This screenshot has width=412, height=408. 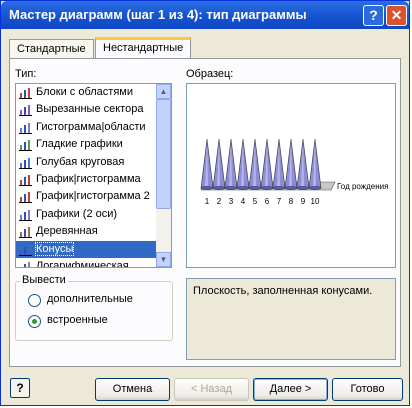 What do you see at coordinates (51, 49) in the screenshot?
I see `tab-standard: Стандартные` at bounding box center [51, 49].